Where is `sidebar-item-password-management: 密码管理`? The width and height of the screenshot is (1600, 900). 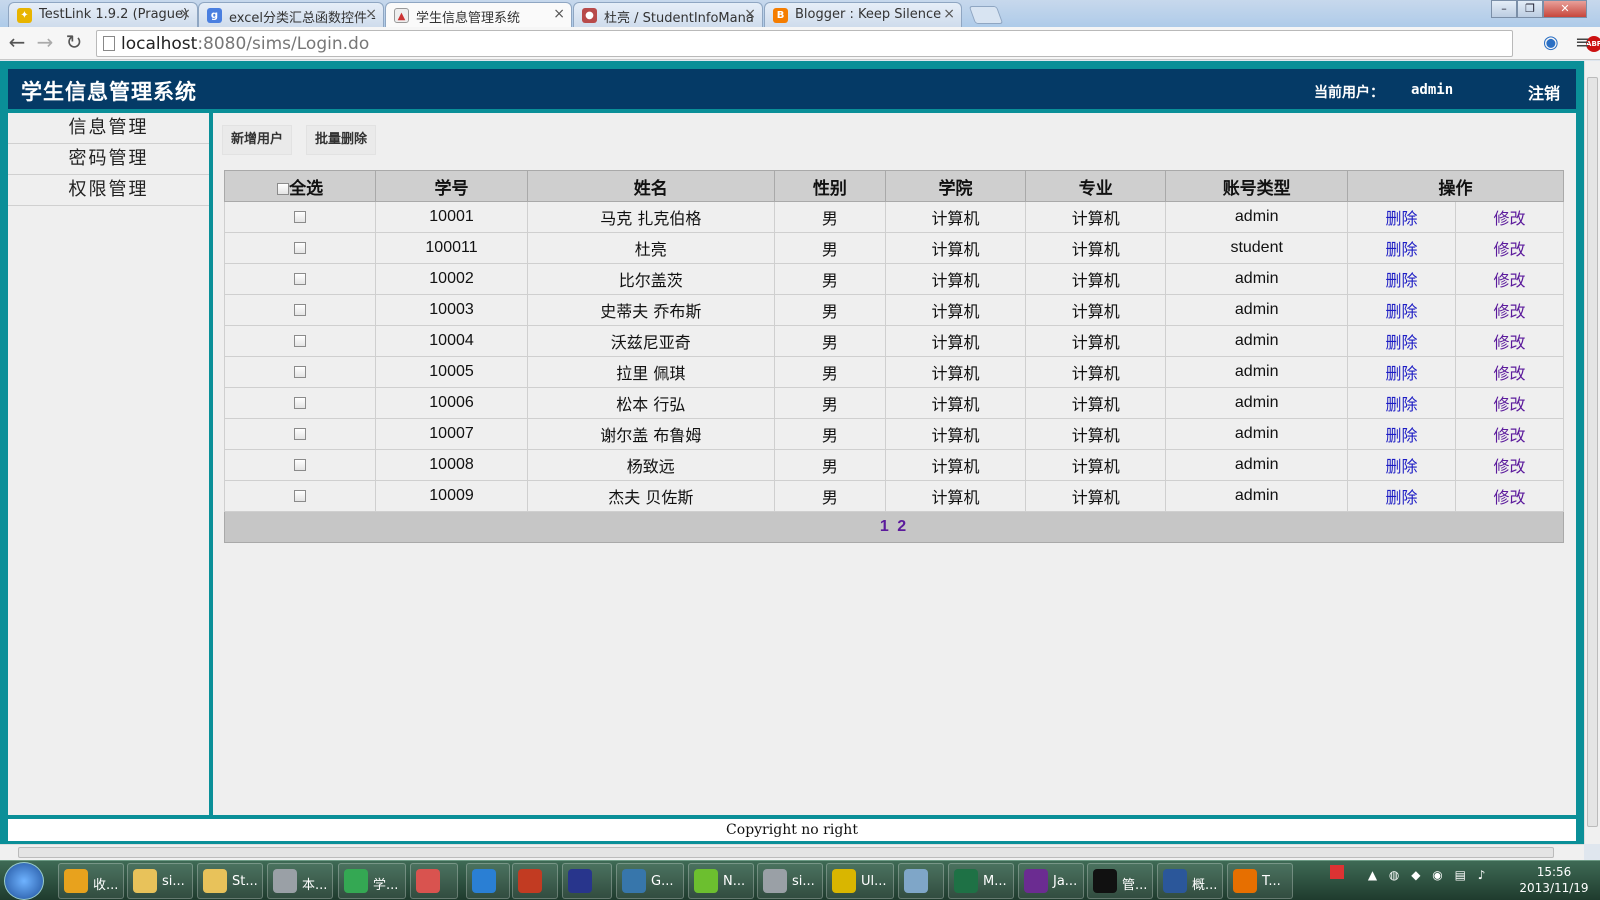
sidebar-item-password-management: 密码管理 is located at coordinates (108, 159).